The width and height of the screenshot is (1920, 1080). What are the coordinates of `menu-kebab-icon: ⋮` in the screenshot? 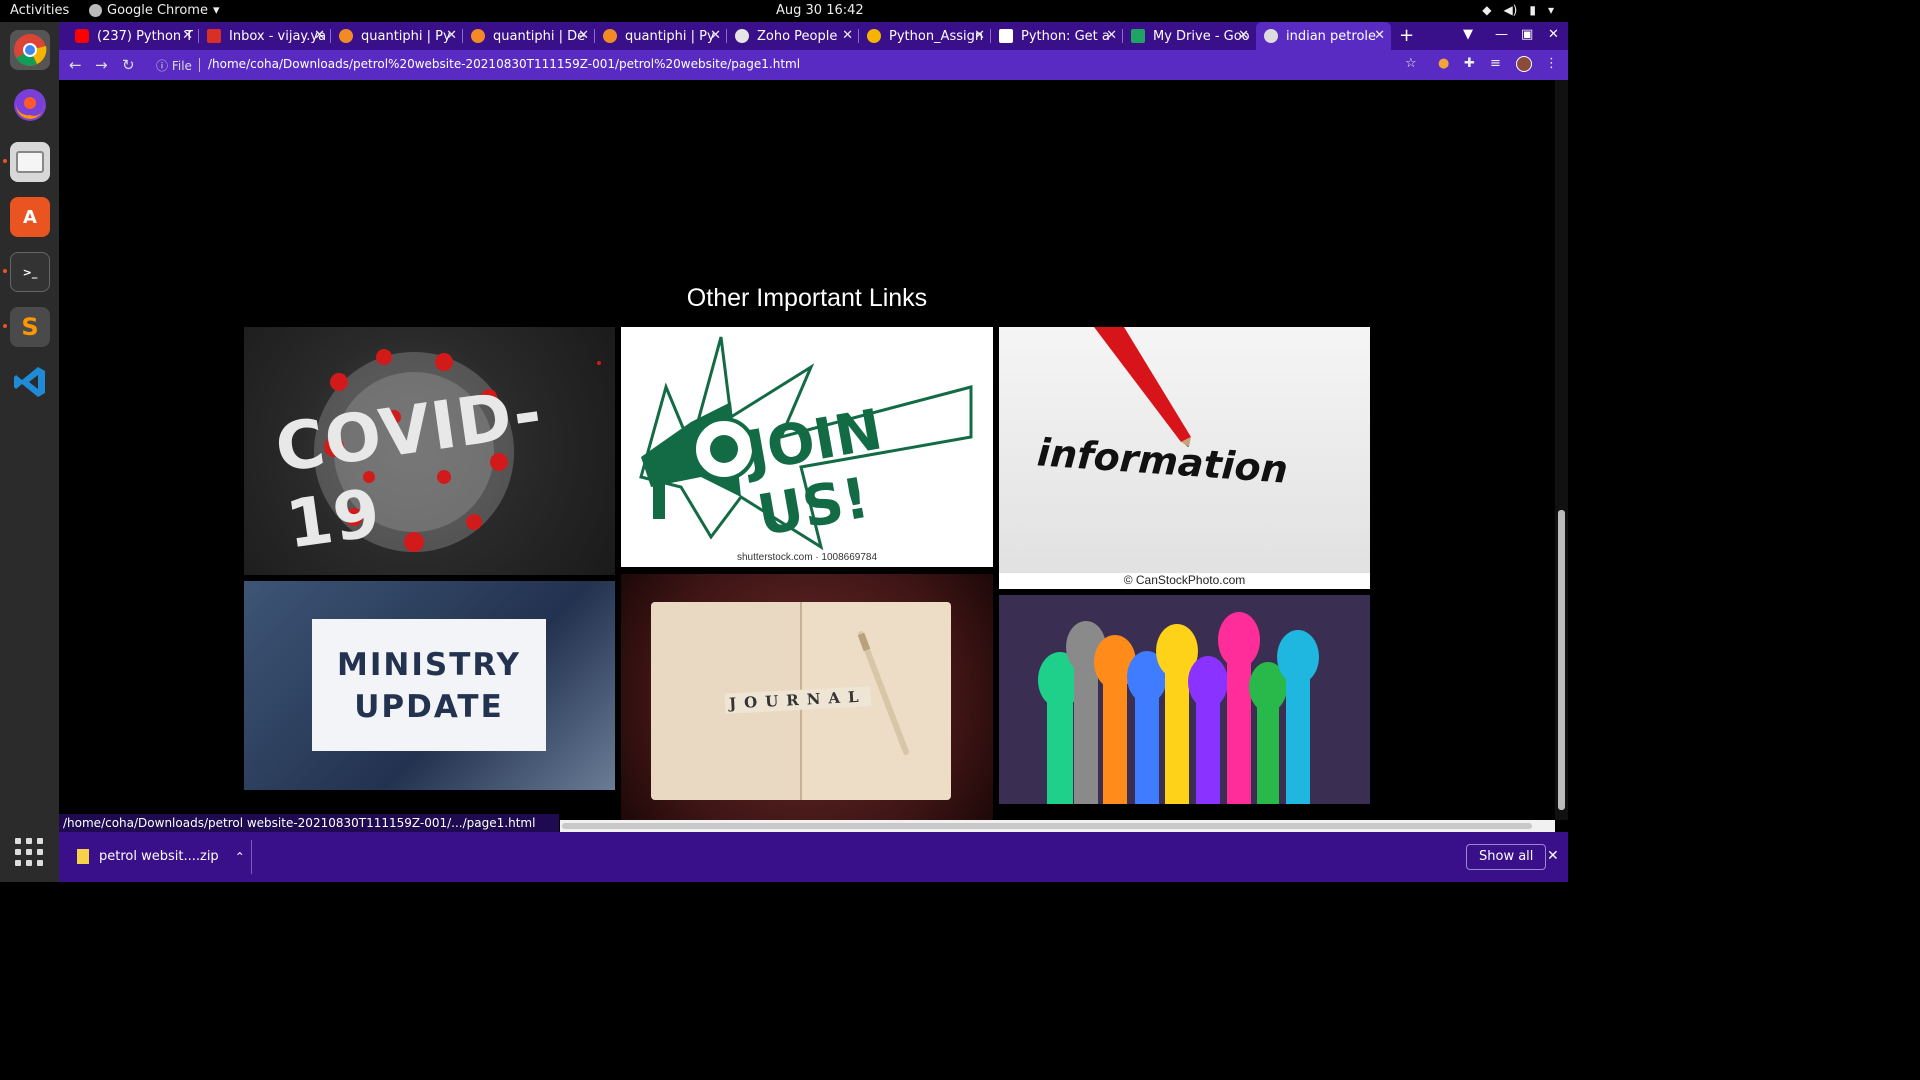 It's located at (1551, 63).